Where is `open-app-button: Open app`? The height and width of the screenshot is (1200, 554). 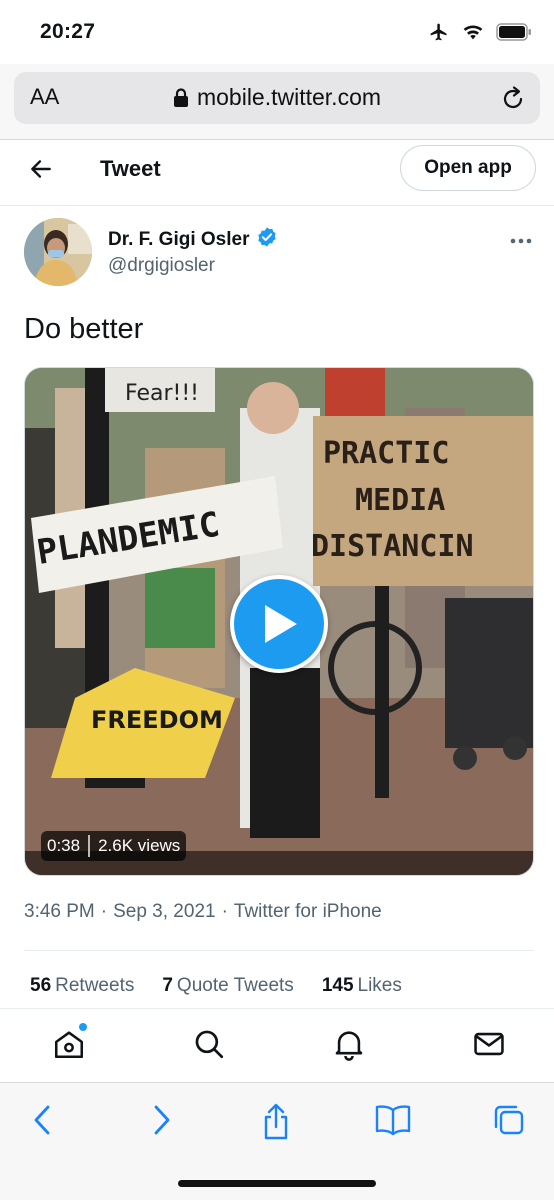 open-app-button: Open app is located at coordinates (468, 168).